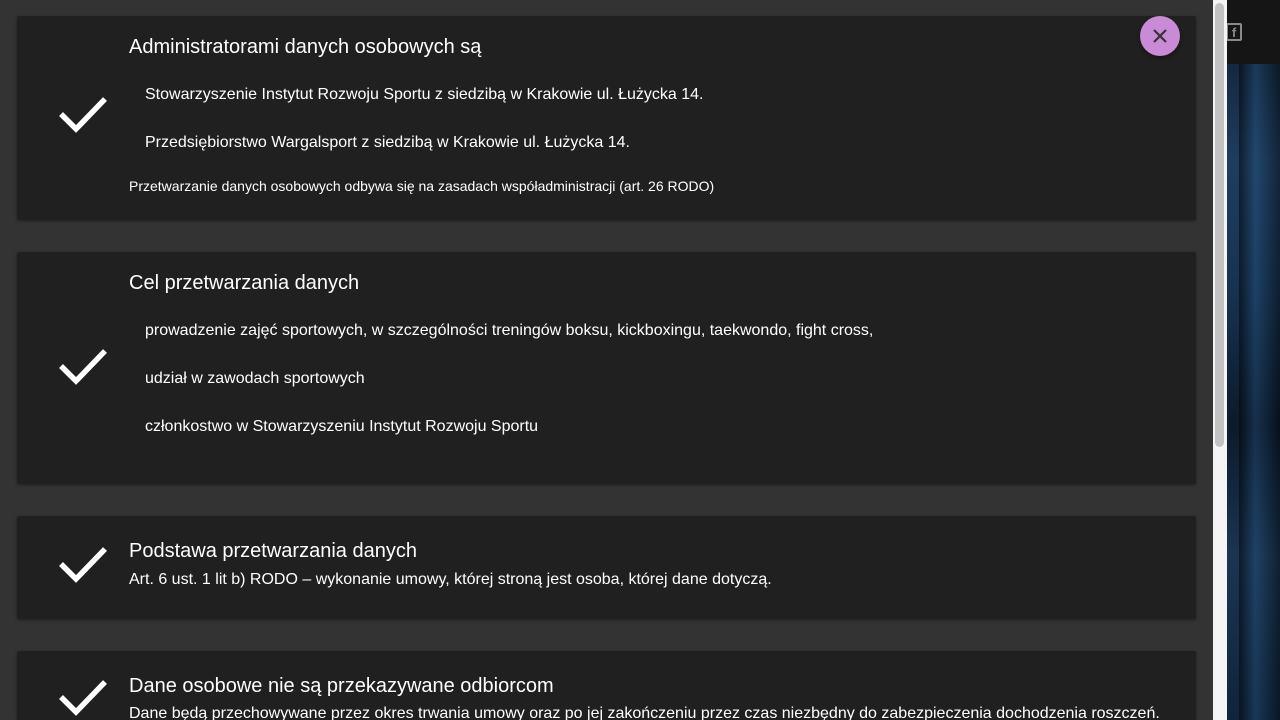  What do you see at coordinates (1234, 32) in the screenshot?
I see `facebook-icon: f` at bounding box center [1234, 32].